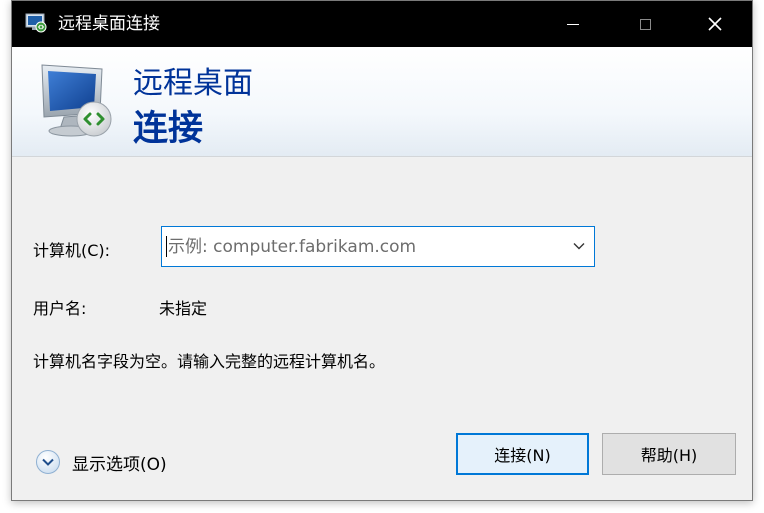 Image resolution: width=764 pixels, height=513 pixels. I want to click on status-message: 计算机名字段为空。请输入完整的远程计算机名。, so click(209, 361).